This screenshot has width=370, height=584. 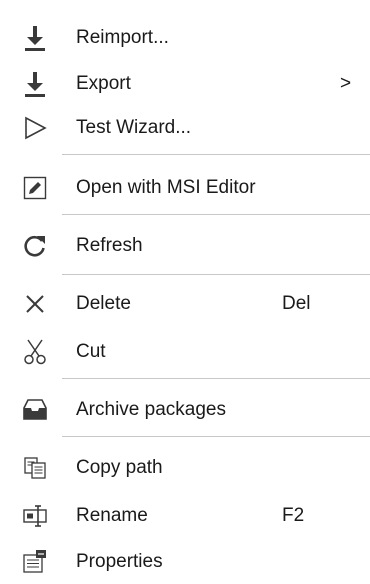 I want to click on pencil-icon, so click(x=35, y=188).